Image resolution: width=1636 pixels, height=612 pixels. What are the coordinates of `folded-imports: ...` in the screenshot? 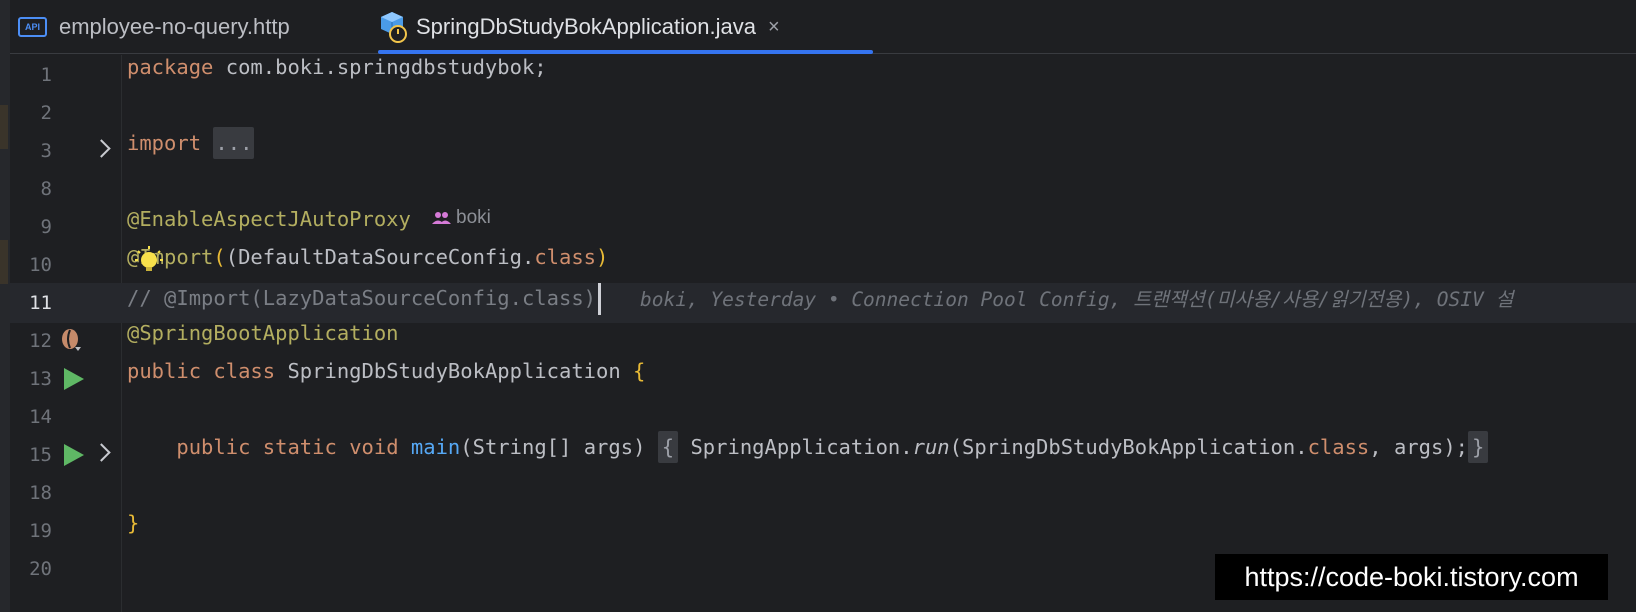 It's located at (234, 143).